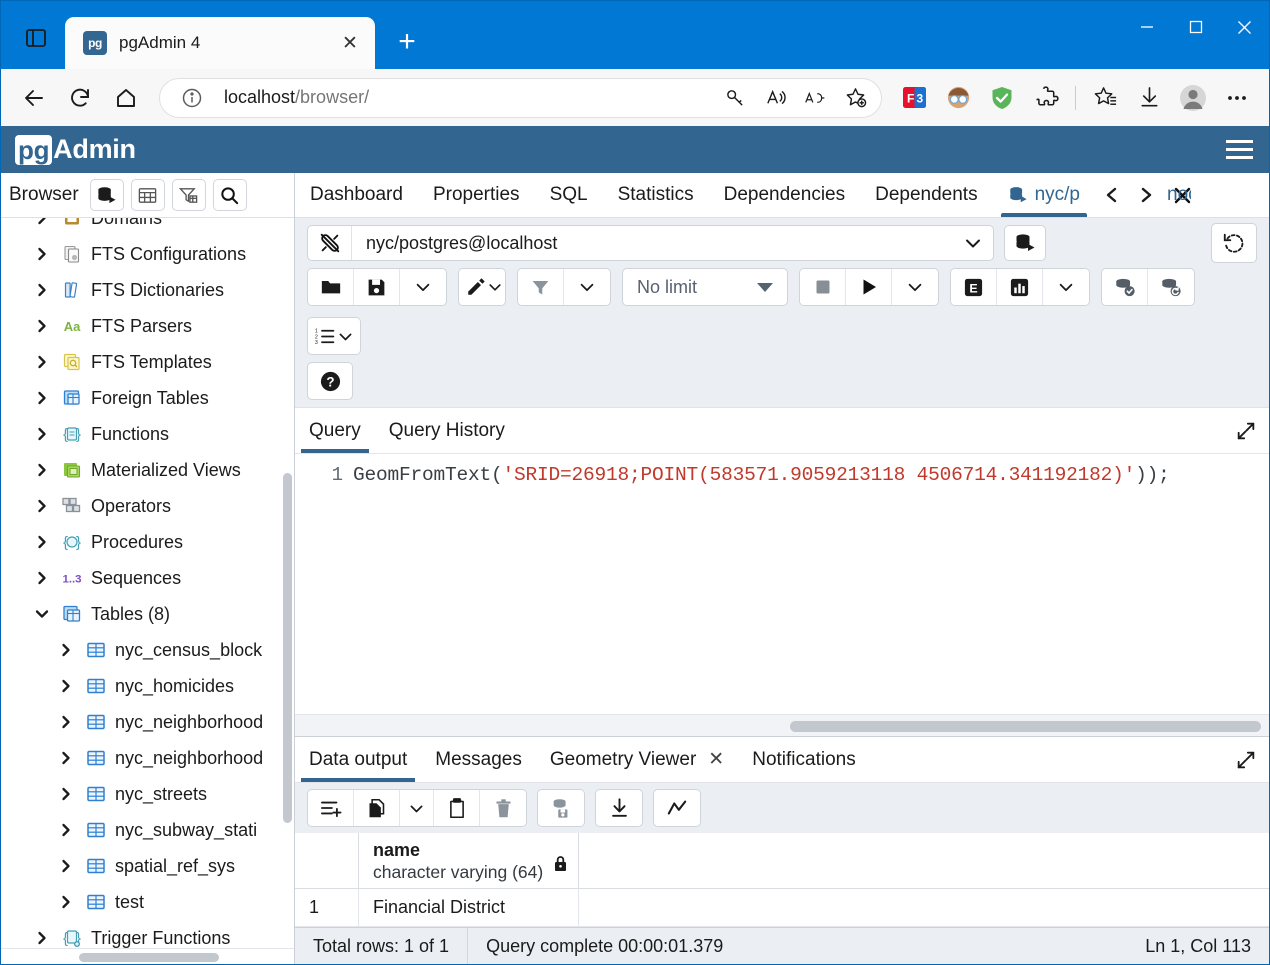 This screenshot has width=1270, height=965. I want to click on object-tab-dependencies: Dependencies, so click(784, 195).